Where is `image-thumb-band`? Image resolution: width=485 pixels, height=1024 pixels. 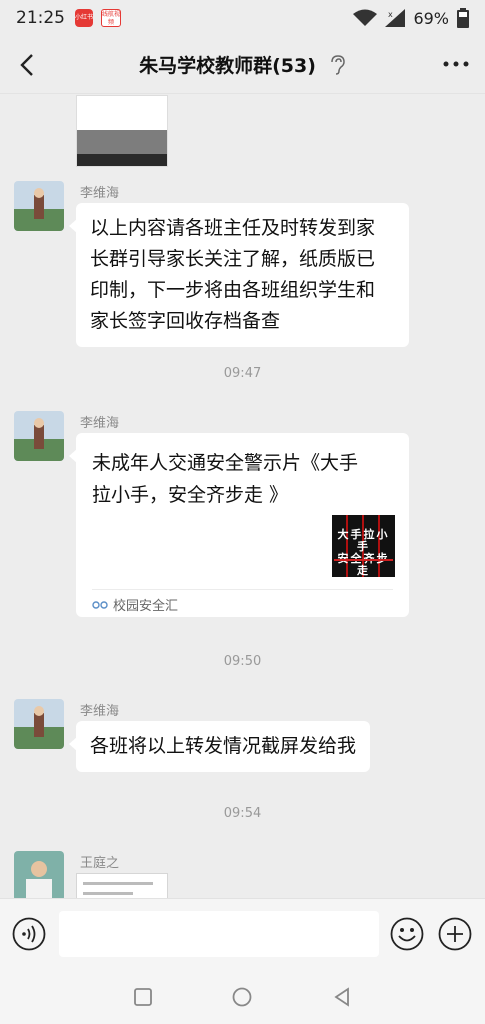
image-thumb-band is located at coordinates (122, 143).